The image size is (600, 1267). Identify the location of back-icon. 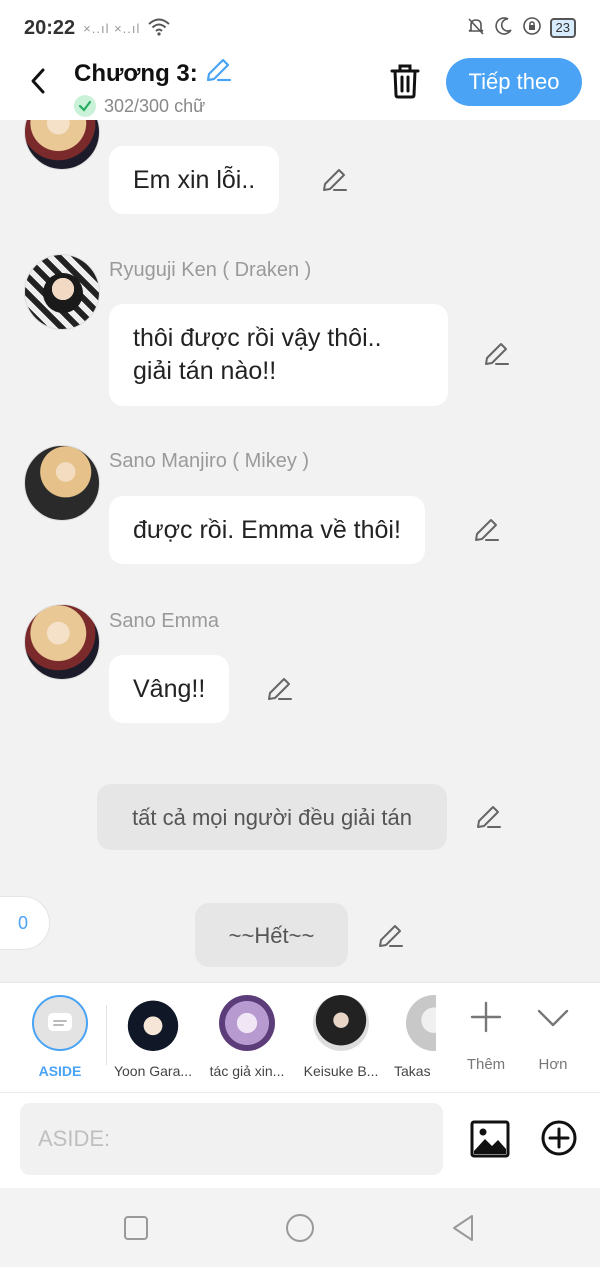
(464, 1228).